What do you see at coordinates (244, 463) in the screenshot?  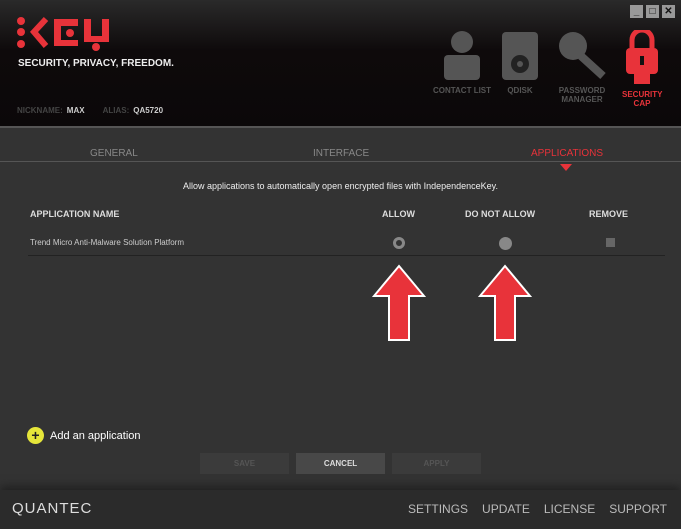 I see `save-button: SAVE` at bounding box center [244, 463].